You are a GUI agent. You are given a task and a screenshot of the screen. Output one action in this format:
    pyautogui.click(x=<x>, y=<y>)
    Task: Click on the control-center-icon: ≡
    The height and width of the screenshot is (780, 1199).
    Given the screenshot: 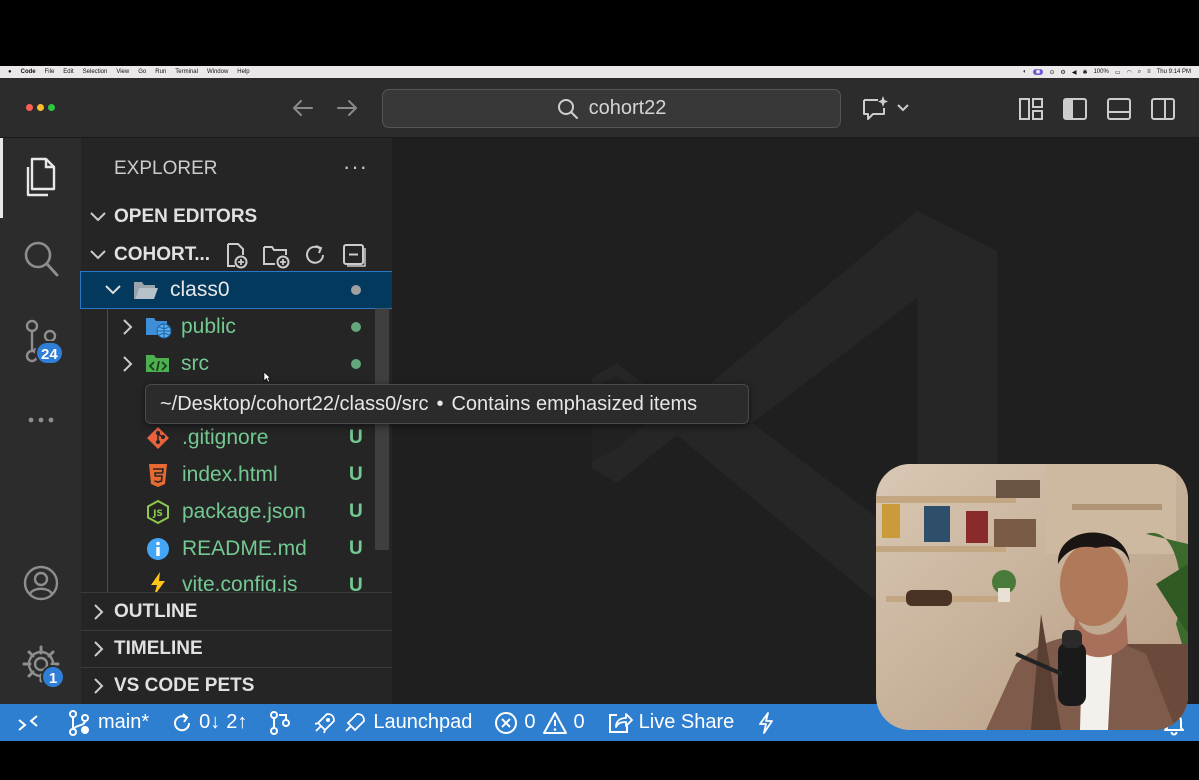 What is the action you would take?
    pyautogui.click(x=1149, y=72)
    